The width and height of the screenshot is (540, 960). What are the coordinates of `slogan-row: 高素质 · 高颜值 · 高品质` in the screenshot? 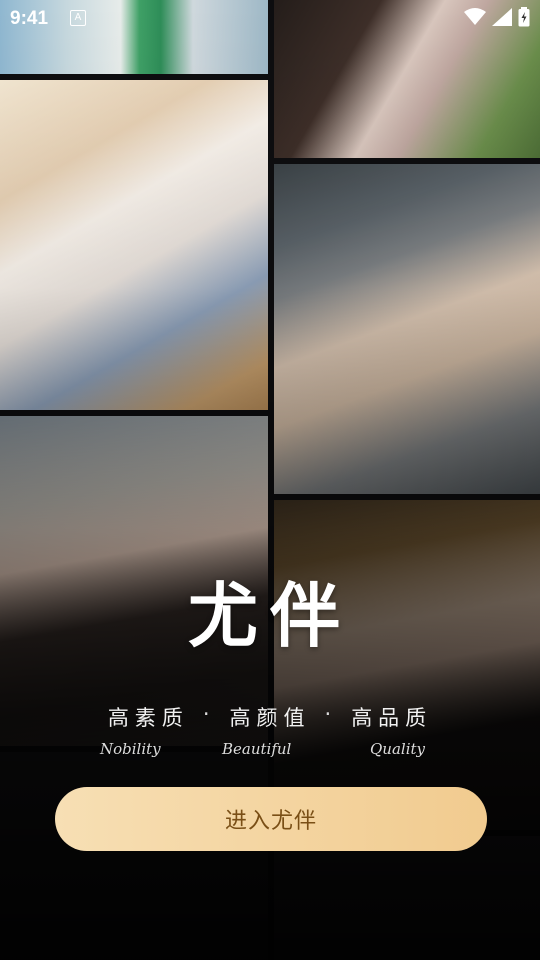 It's located at (270, 717).